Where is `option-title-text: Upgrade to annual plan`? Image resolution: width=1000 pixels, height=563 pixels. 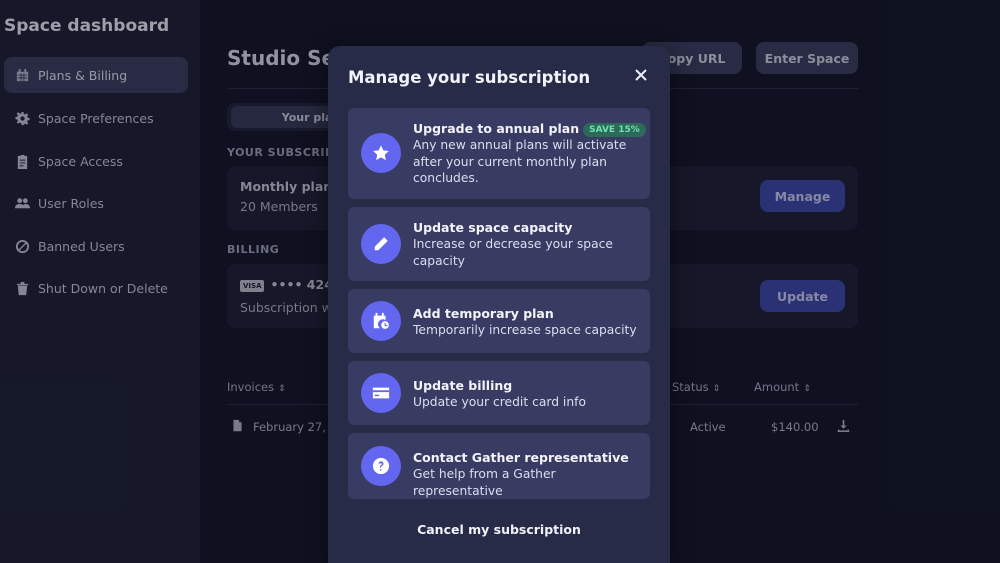
option-title-text: Upgrade to annual plan is located at coordinates (496, 128).